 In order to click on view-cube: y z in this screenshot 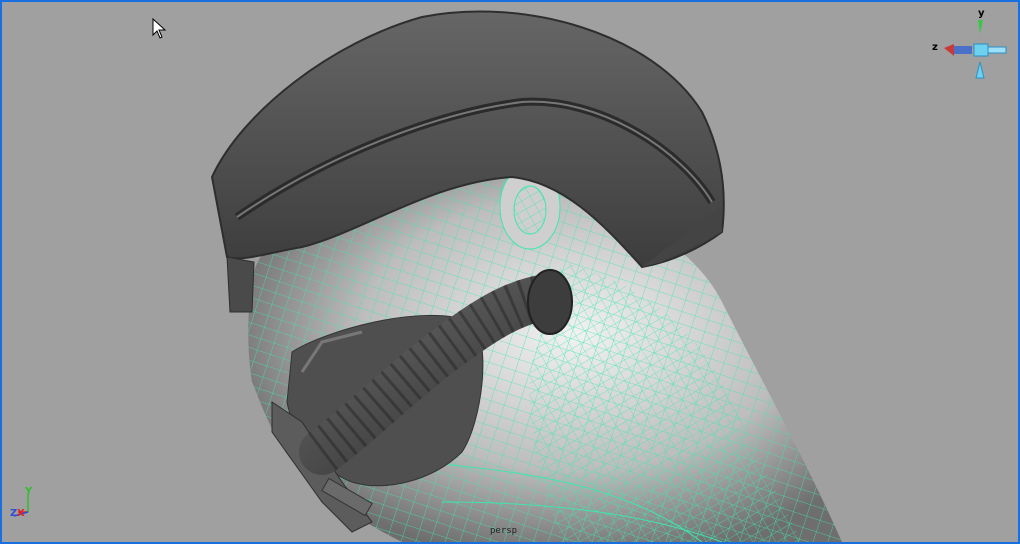, I will do `click(972, 46)`.